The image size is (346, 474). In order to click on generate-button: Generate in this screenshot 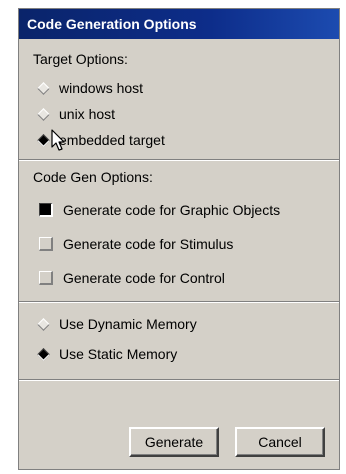, I will do `click(174, 442)`.